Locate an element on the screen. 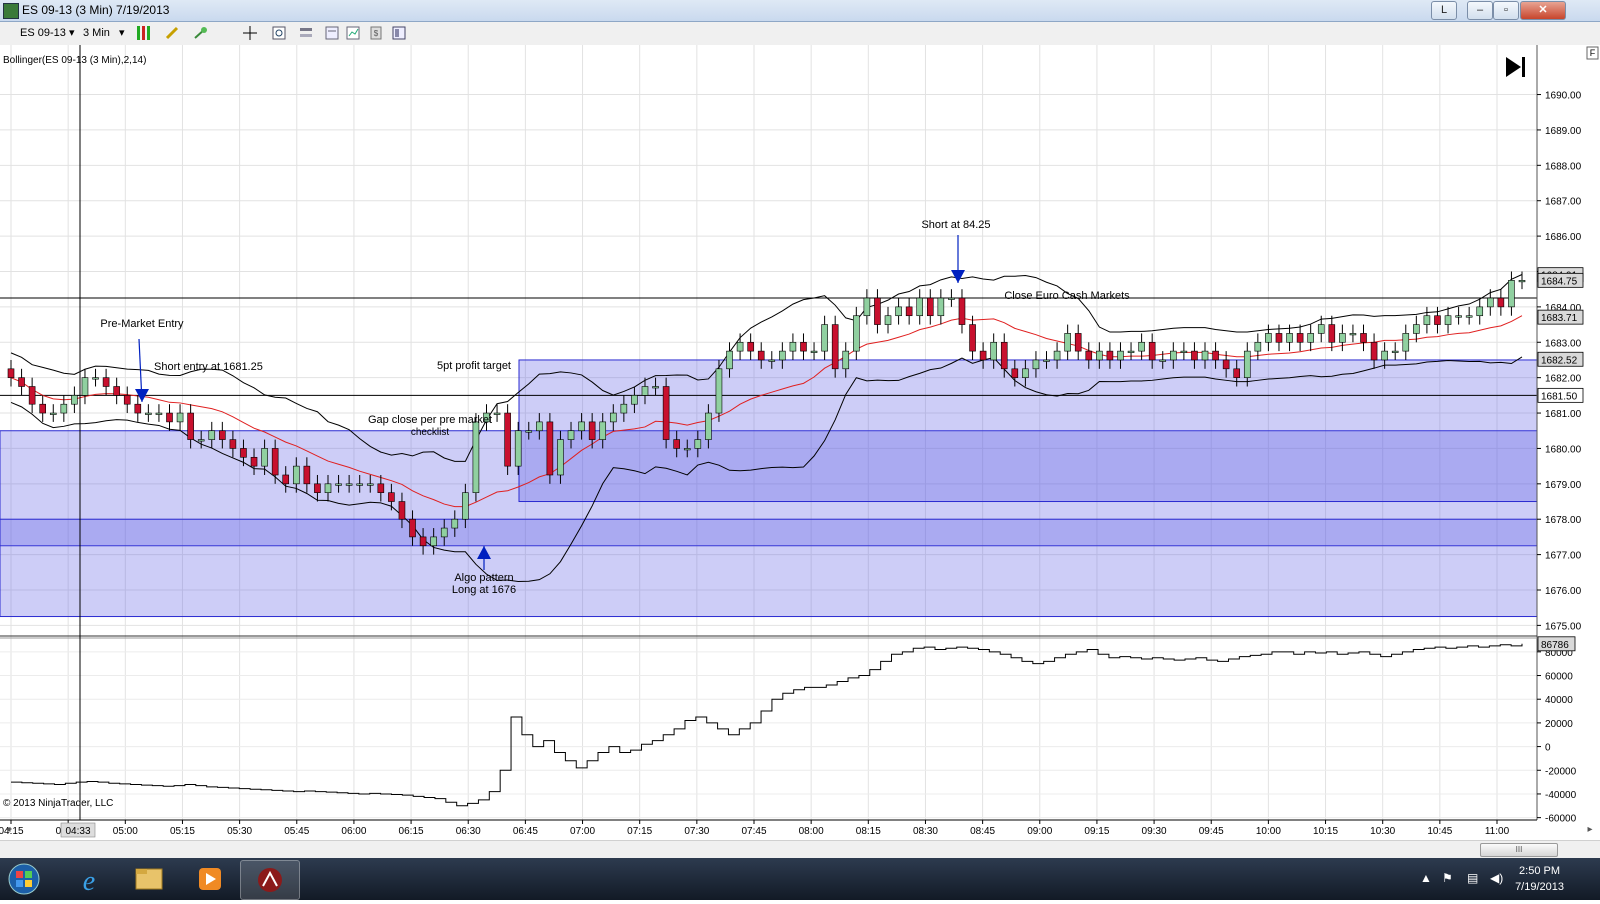  time-tick-label: 05:15 is located at coordinates (182, 831).